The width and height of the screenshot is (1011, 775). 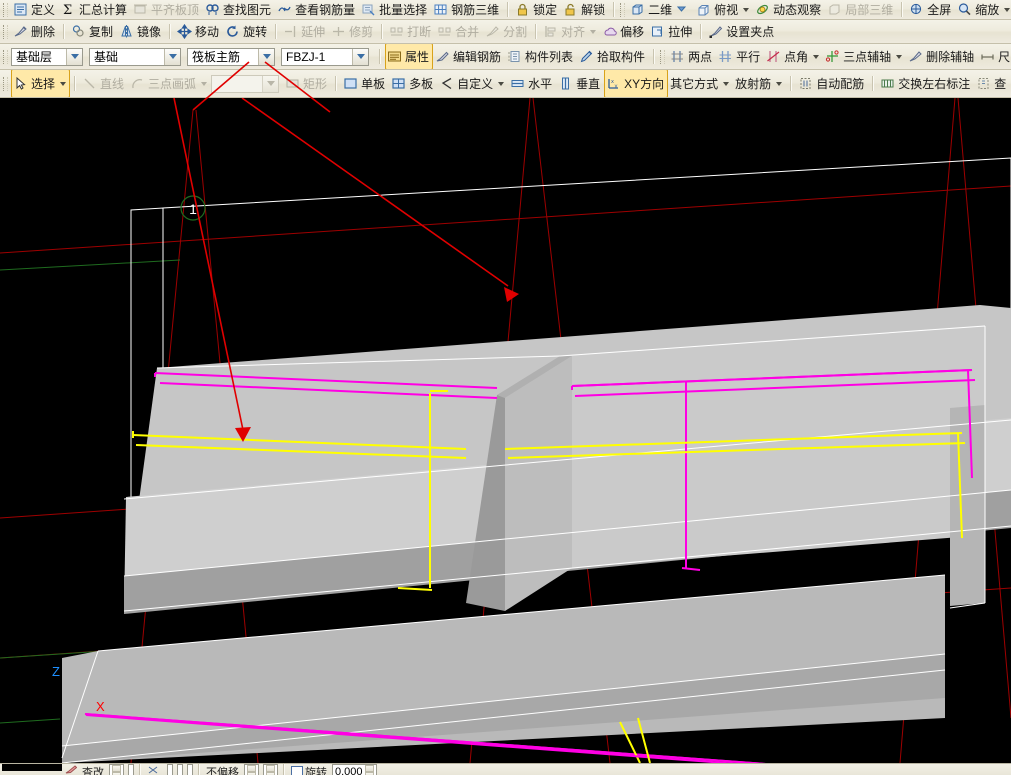 What do you see at coordinates (231, 56) in the screenshot?
I see `rebar-type-select: 筏板主筋` at bounding box center [231, 56].